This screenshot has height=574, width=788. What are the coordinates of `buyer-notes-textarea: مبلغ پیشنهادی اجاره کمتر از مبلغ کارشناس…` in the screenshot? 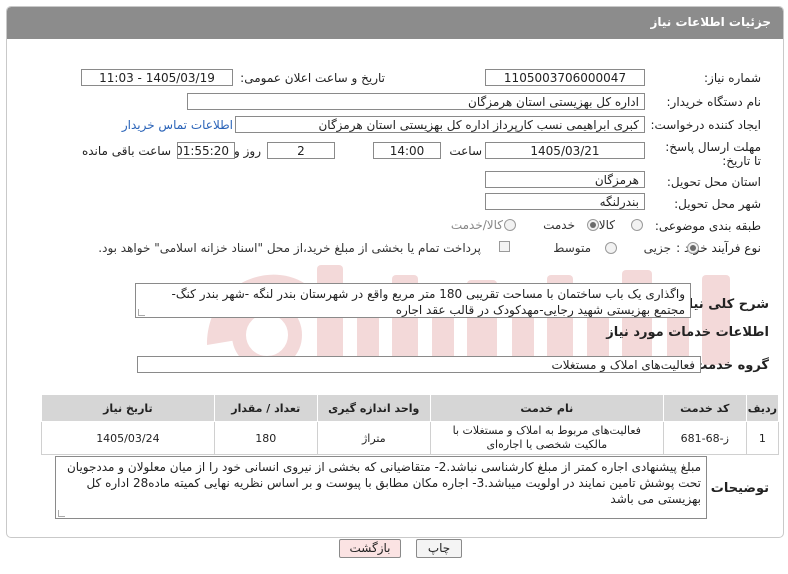 It's located at (381, 487).